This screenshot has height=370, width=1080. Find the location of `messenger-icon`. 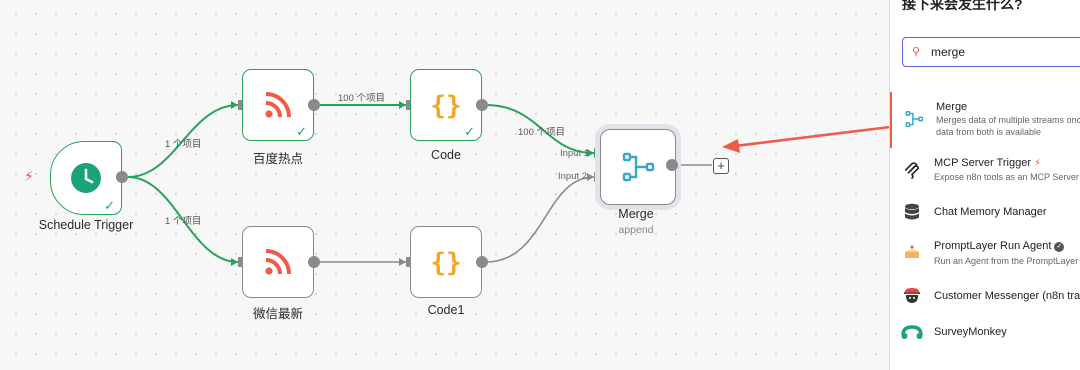

messenger-icon is located at coordinates (912, 296).